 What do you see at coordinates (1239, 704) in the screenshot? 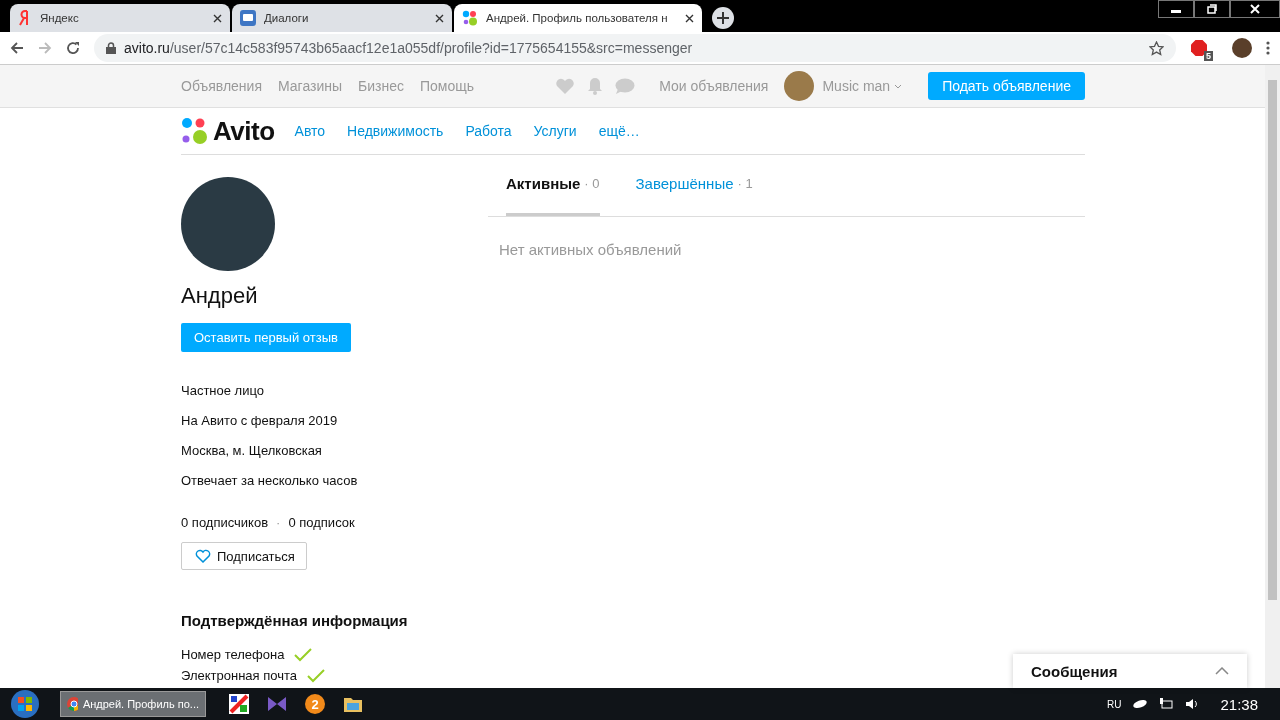
I see `clock: 21:38` at bounding box center [1239, 704].